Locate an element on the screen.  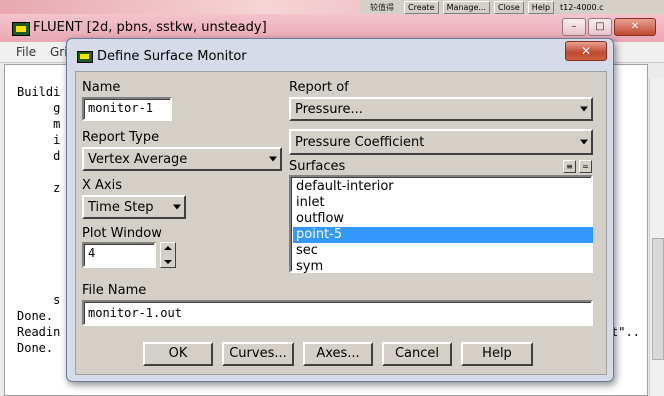
x-axis-label: X Axis is located at coordinates (102, 185).